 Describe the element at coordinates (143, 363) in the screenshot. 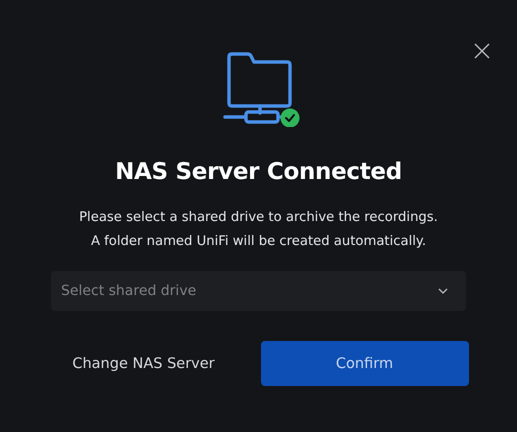

I see `change-server-button: Change NAS Server` at that location.